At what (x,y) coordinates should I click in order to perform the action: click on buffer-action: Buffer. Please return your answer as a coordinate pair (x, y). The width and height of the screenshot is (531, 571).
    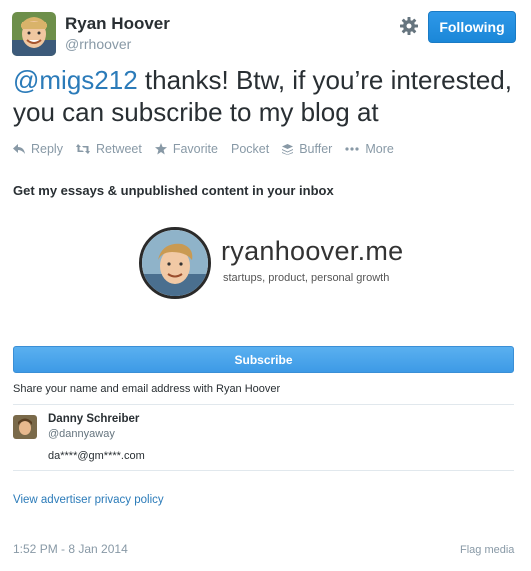
    Looking at the image, I should click on (307, 149).